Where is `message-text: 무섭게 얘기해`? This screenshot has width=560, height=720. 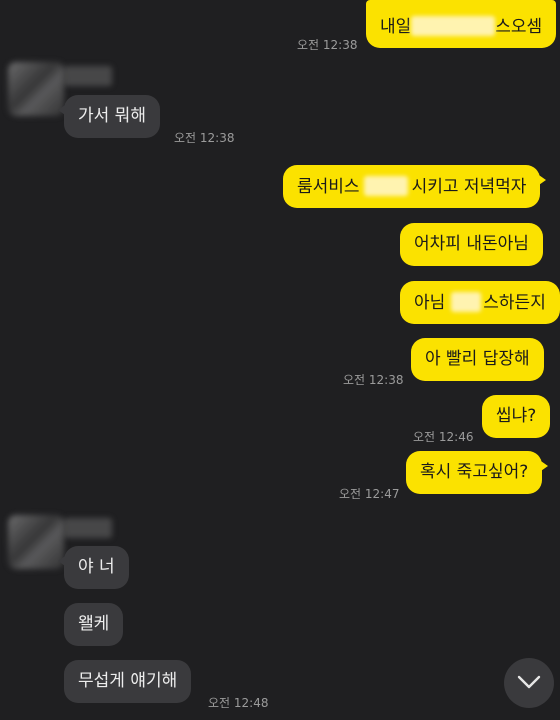
message-text: 무섭게 얘기해 is located at coordinates (128, 681).